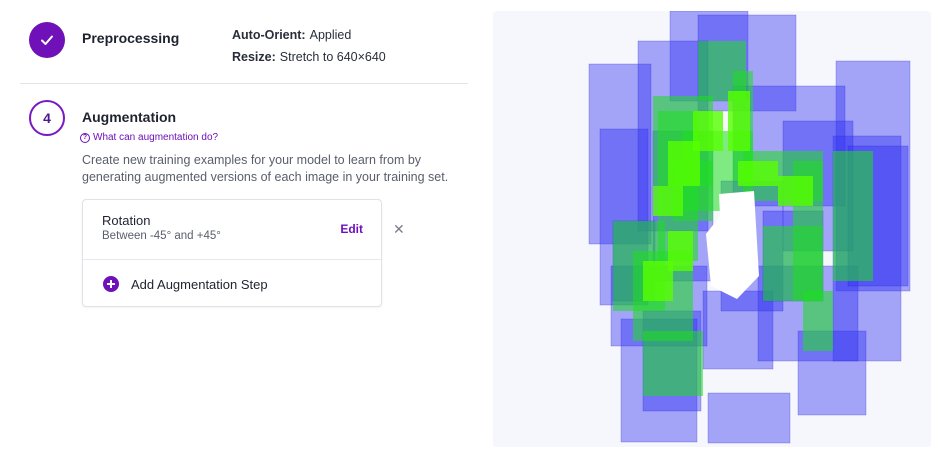 The width and height of the screenshot is (945, 462). What do you see at coordinates (332, 57) in the screenshot?
I see `resize-value: Stretch to 640×640` at bounding box center [332, 57].